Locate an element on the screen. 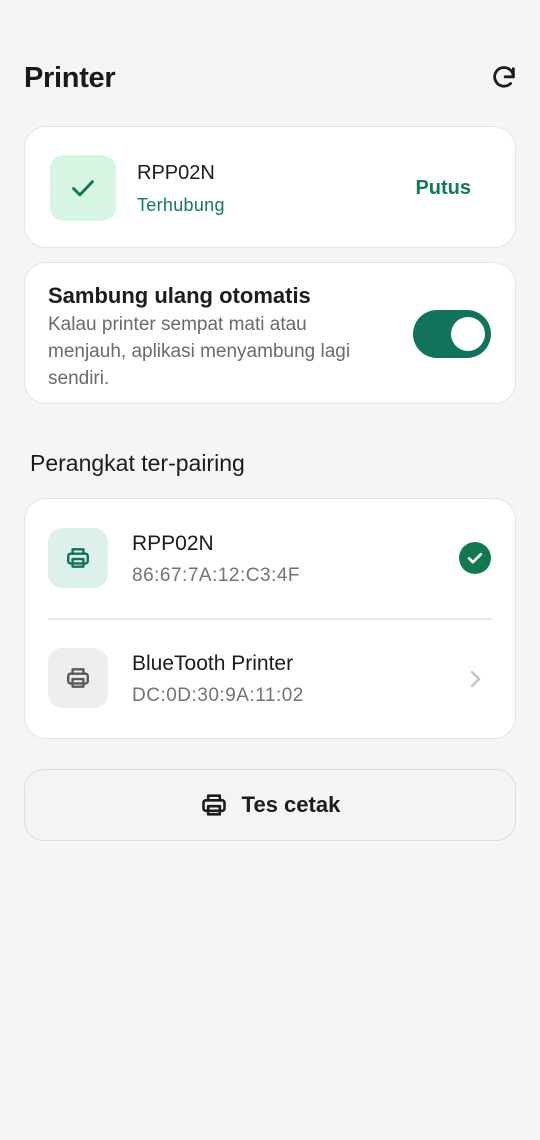 This screenshot has height=1140, width=540. device-mac-address: DC:0D:30:9A:11:02 is located at coordinates (218, 695).